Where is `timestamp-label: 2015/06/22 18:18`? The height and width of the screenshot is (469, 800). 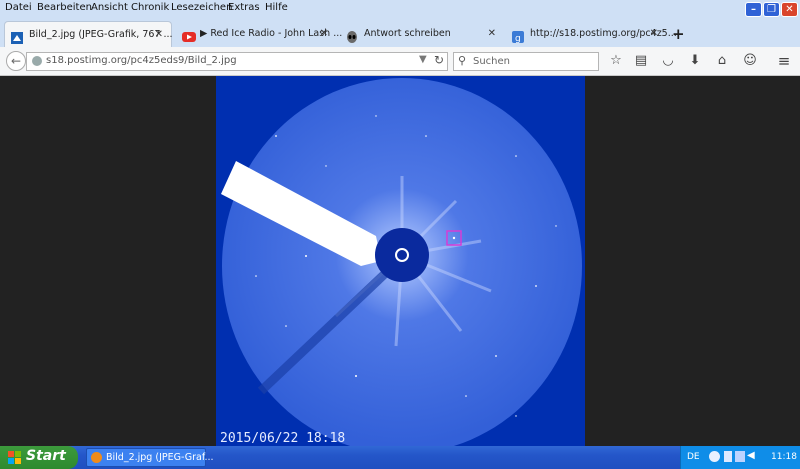 timestamp-label: 2015/06/22 18:18 is located at coordinates (282, 438).